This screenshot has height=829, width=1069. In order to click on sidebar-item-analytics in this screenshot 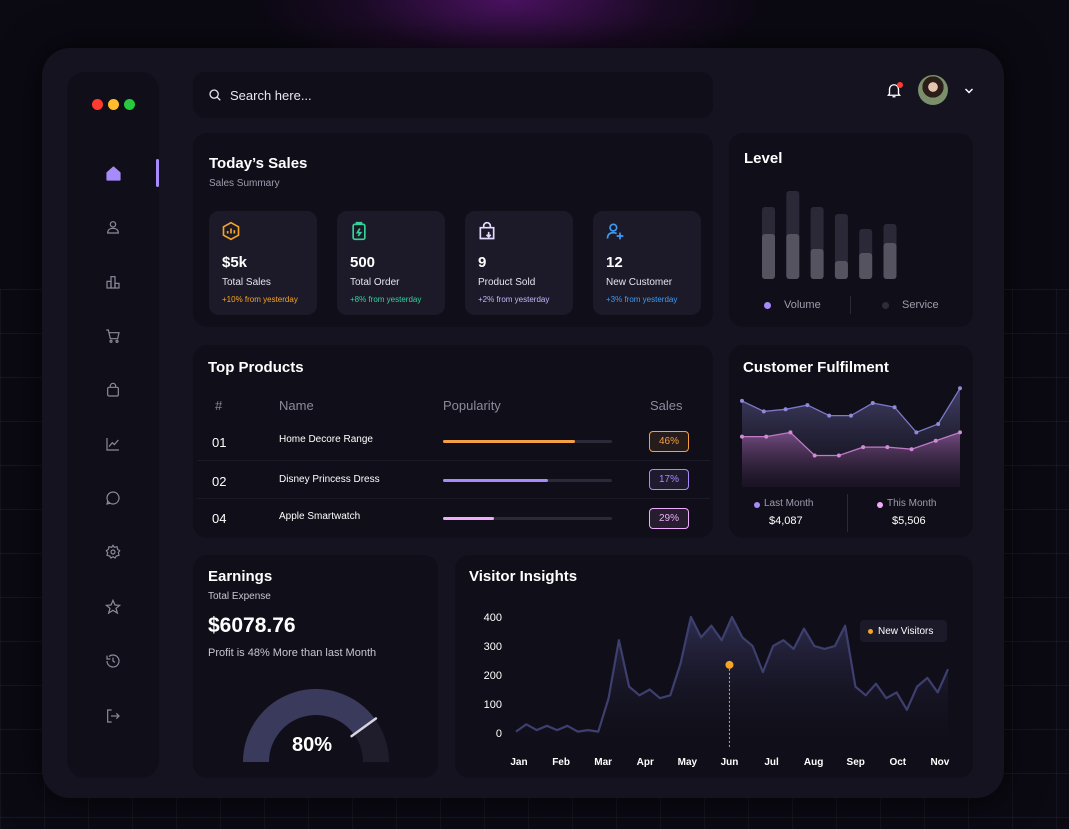, I will do `click(113, 444)`.